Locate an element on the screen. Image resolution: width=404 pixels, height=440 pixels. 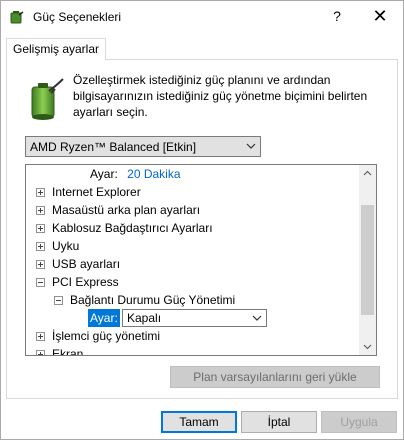
tab-advanced-settings: Gelişmiş ayarlar is located at coordinates (56, 49).